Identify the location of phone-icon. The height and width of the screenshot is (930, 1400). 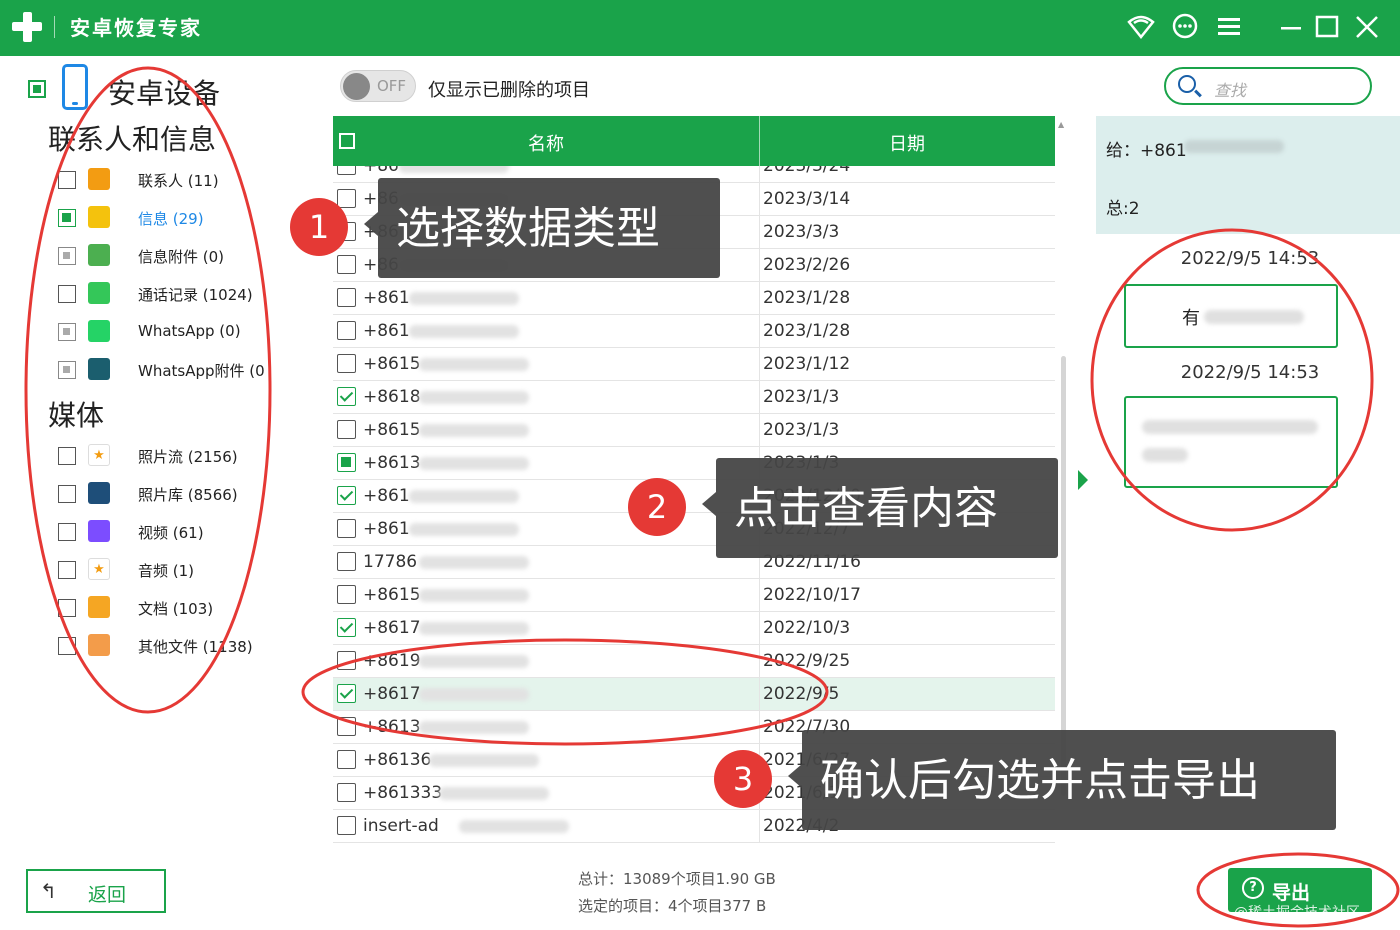
(75, 87).